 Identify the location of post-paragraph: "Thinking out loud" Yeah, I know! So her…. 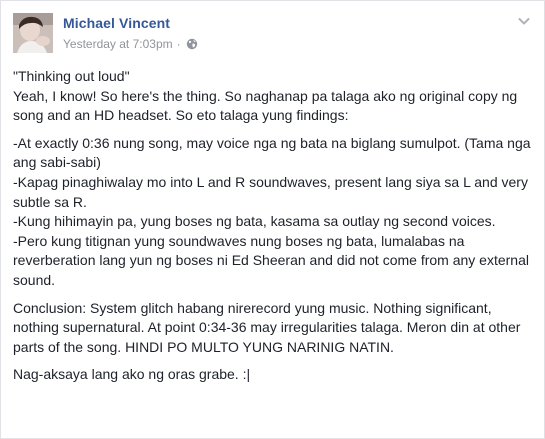
(265, 96).